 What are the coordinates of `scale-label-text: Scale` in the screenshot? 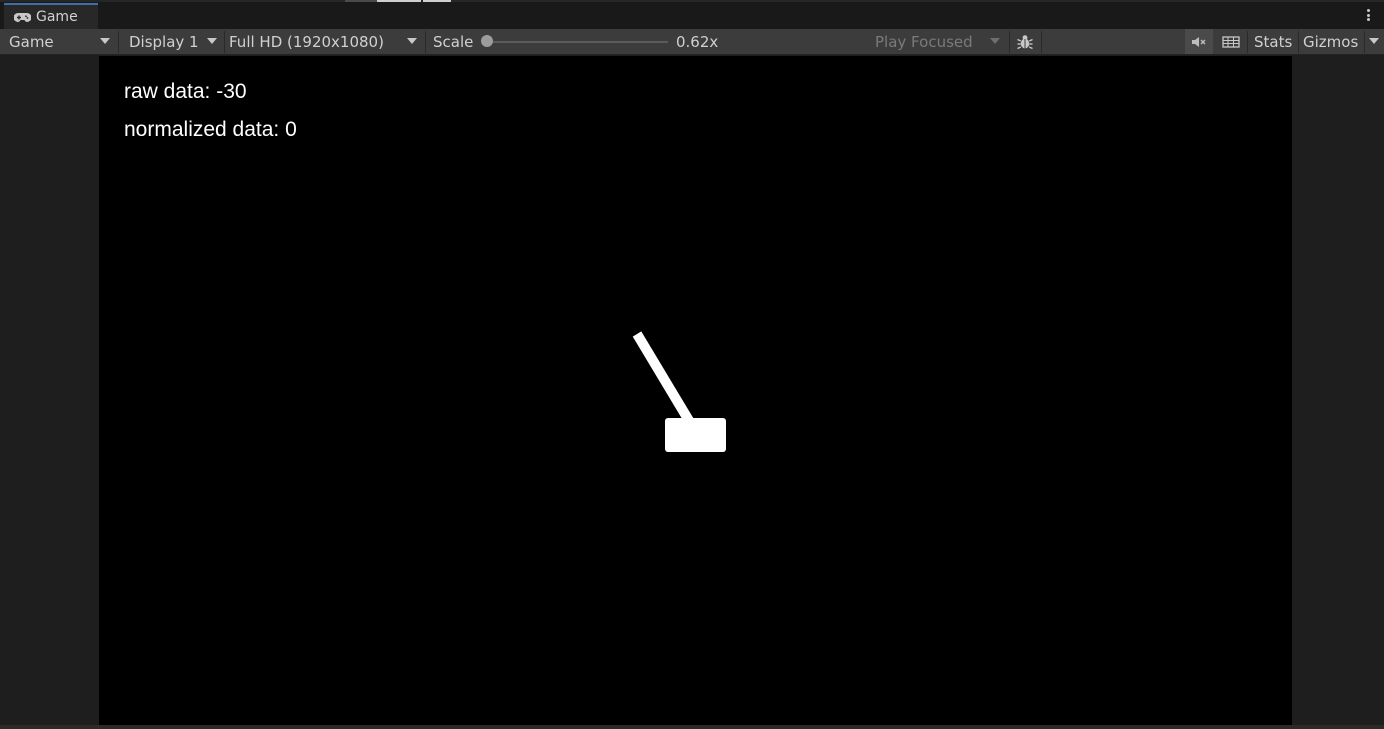 It's located at (453, 41).